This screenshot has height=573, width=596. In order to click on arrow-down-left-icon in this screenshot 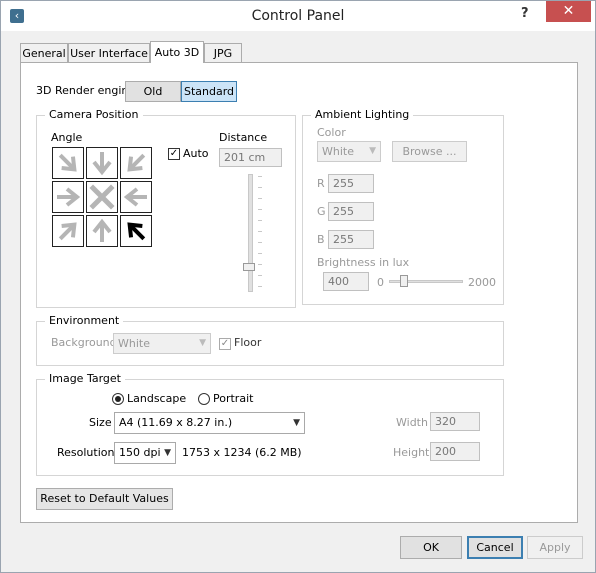, I will do `click(136, 162)`.